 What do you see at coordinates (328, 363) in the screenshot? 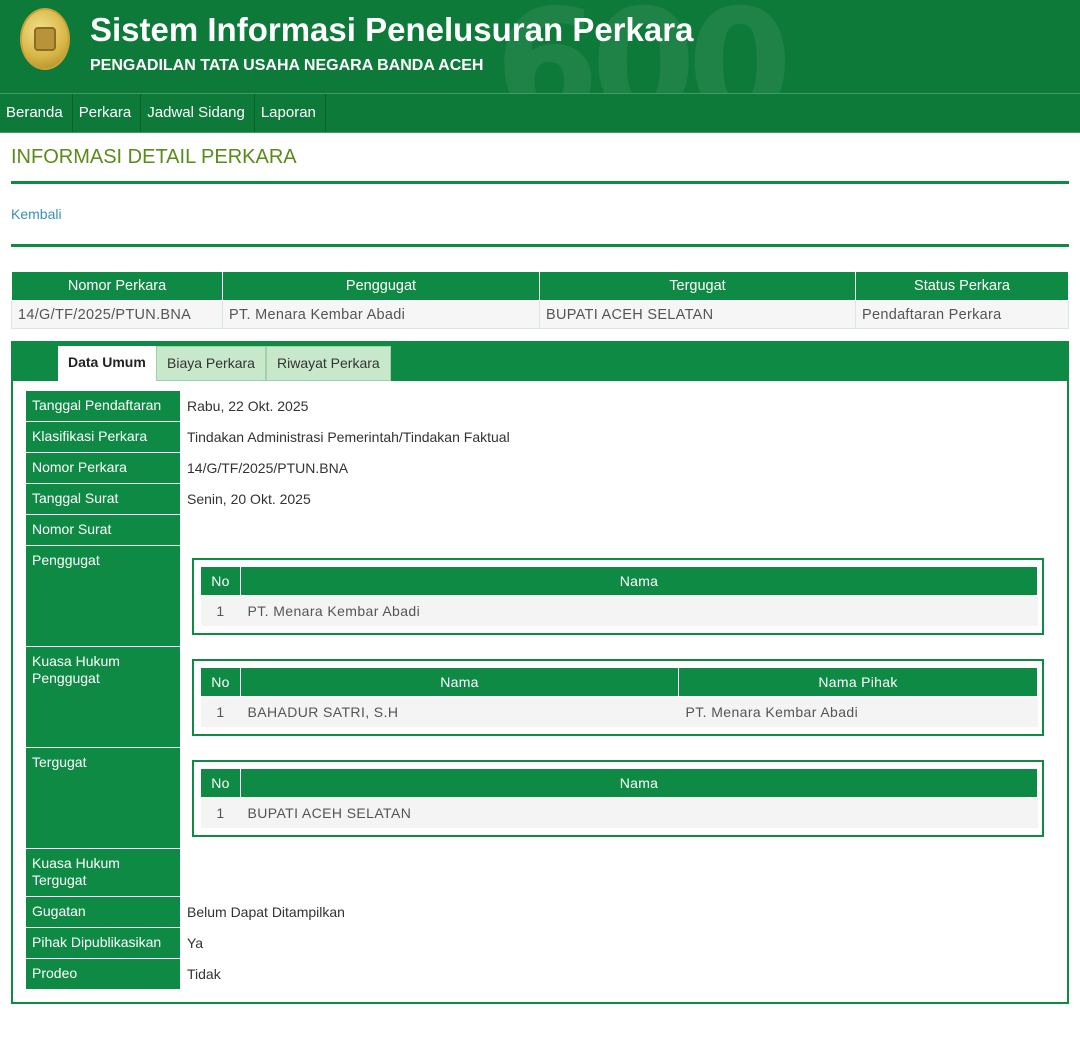
I see `tab-riwayat-perkara: Riwayat Perkara` at bounding box center [328, 363].